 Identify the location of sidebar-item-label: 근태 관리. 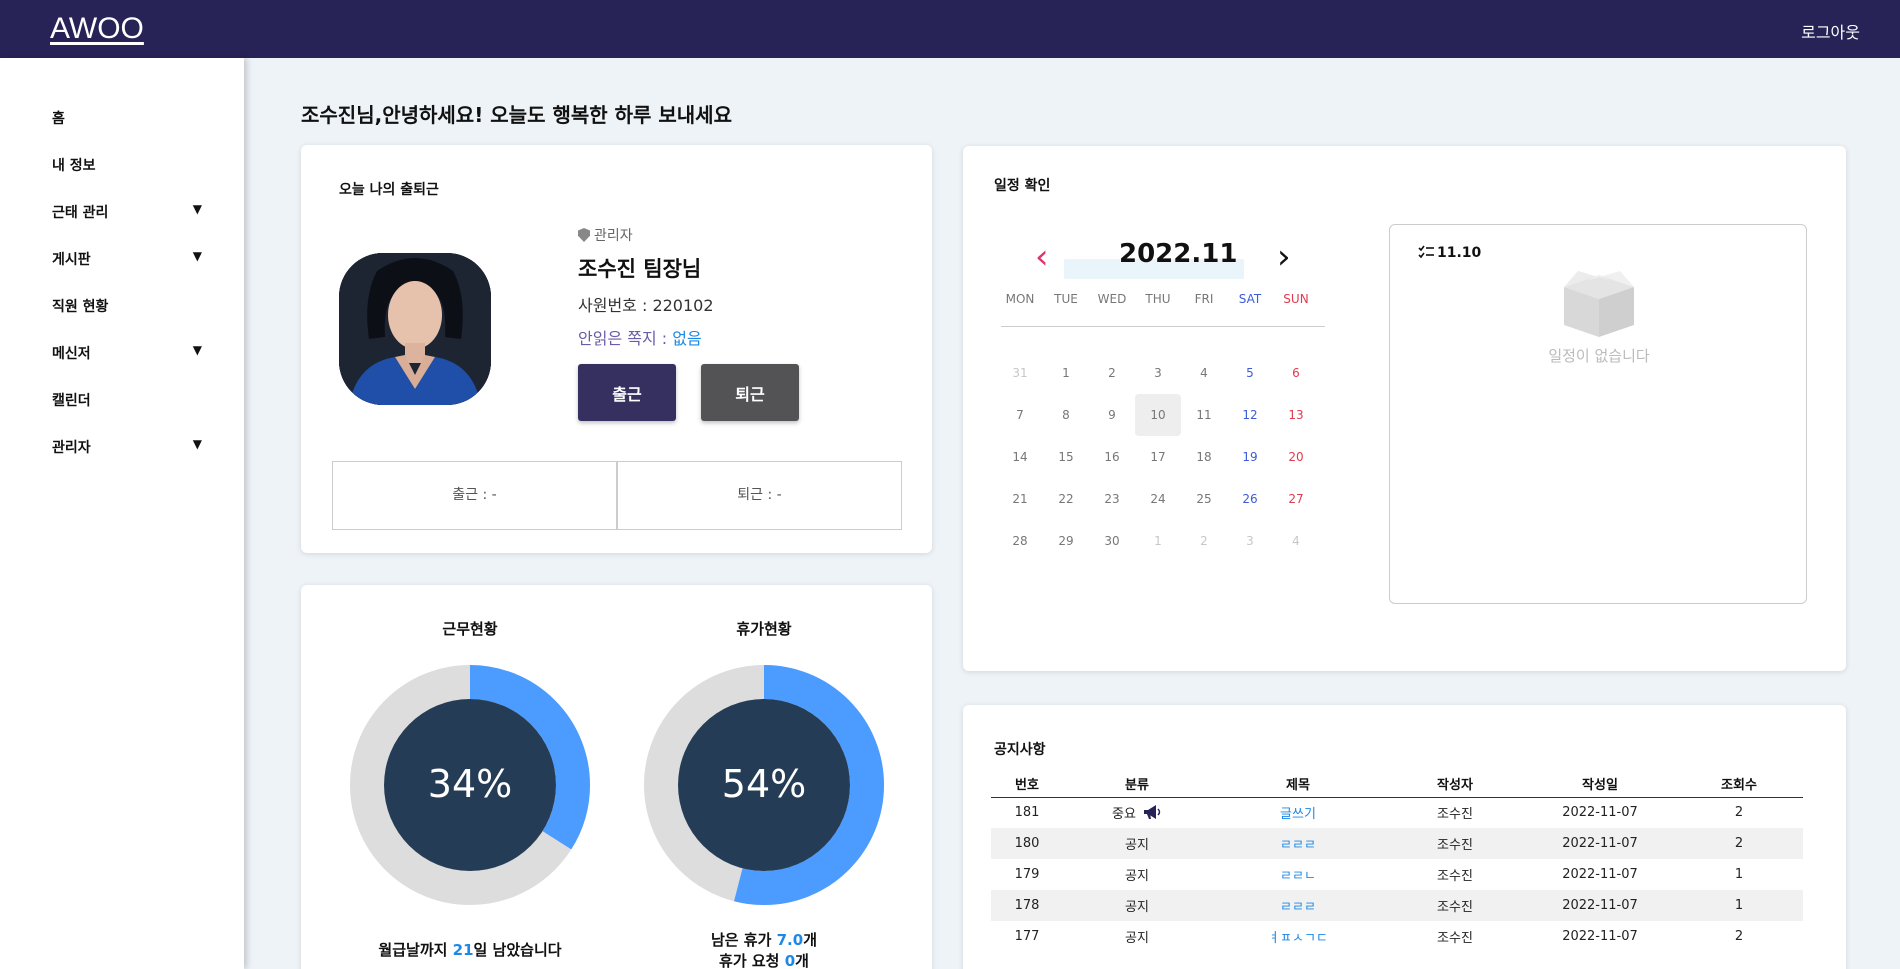
(80, 213).